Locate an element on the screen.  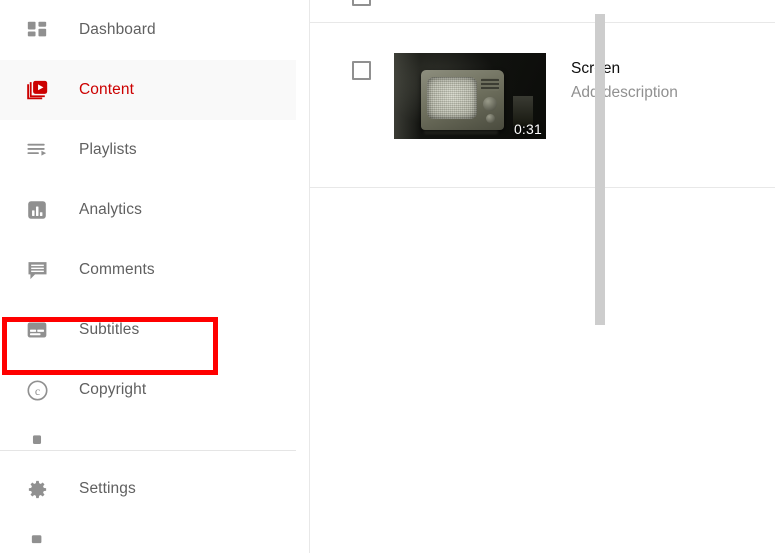
sidebar-item-label: Dashboard is located at coordinates (117, 29).